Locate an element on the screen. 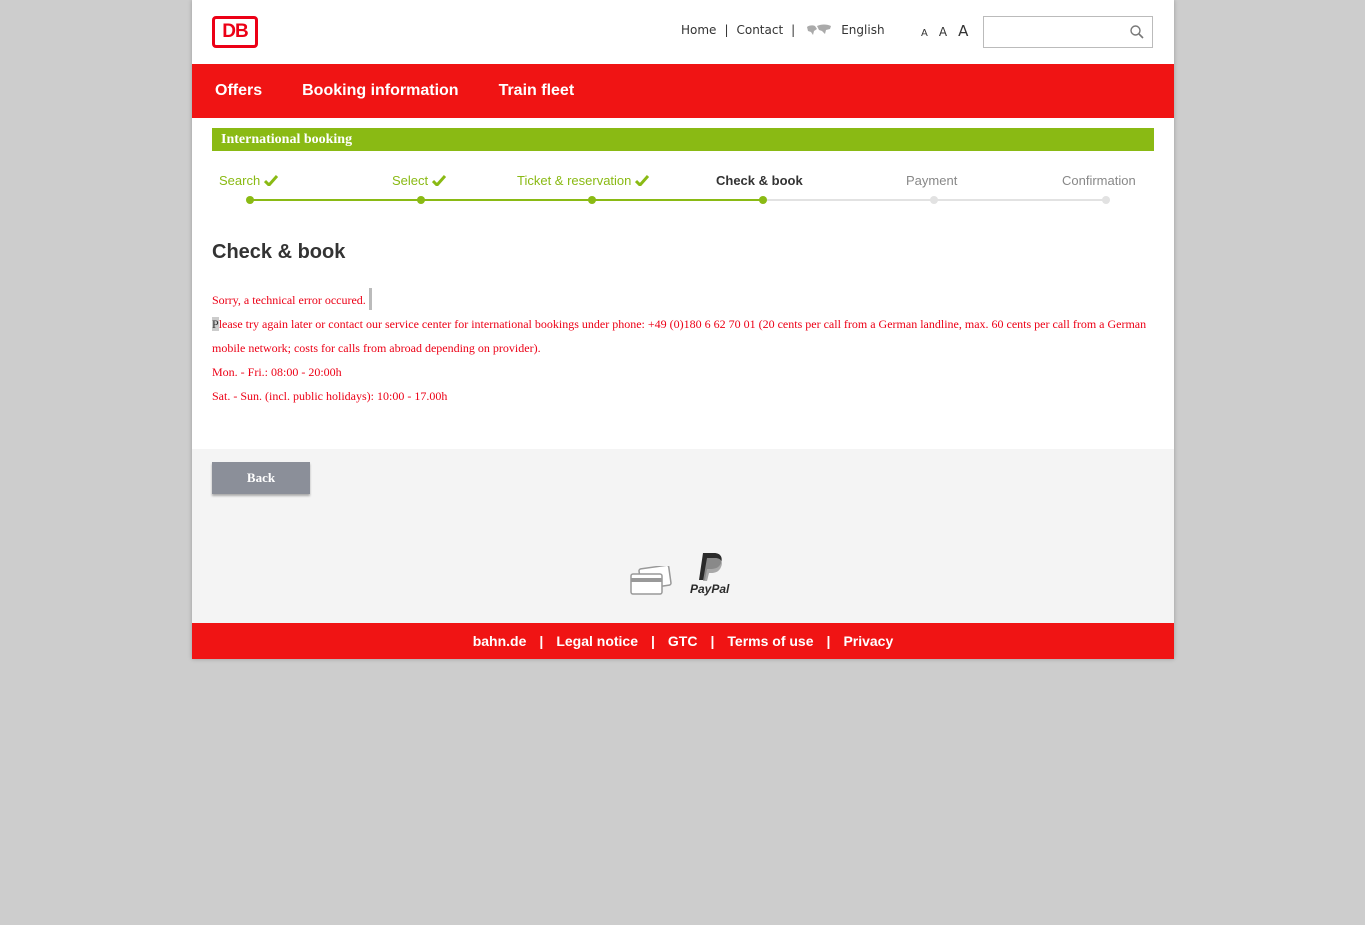 This screenshot has height=925, width=1365. step-payment: Payment is located at coordinates (932, 180).